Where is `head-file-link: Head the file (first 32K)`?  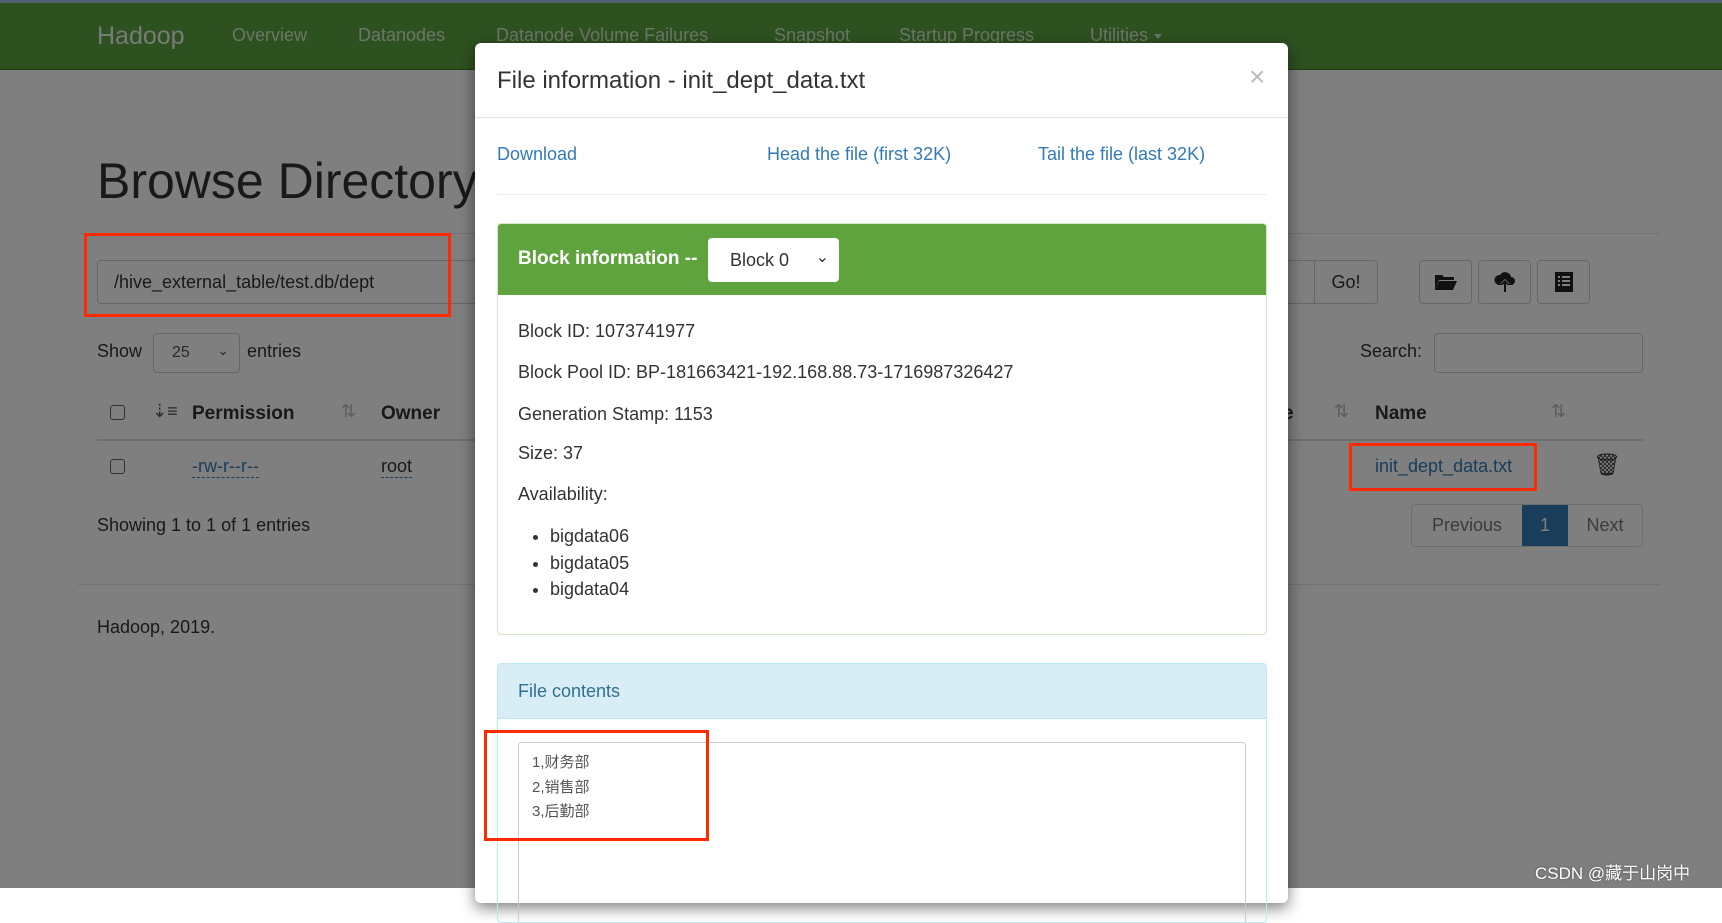
head-file-link: Head the file (first 32K) is located at coordinates (859, 154).